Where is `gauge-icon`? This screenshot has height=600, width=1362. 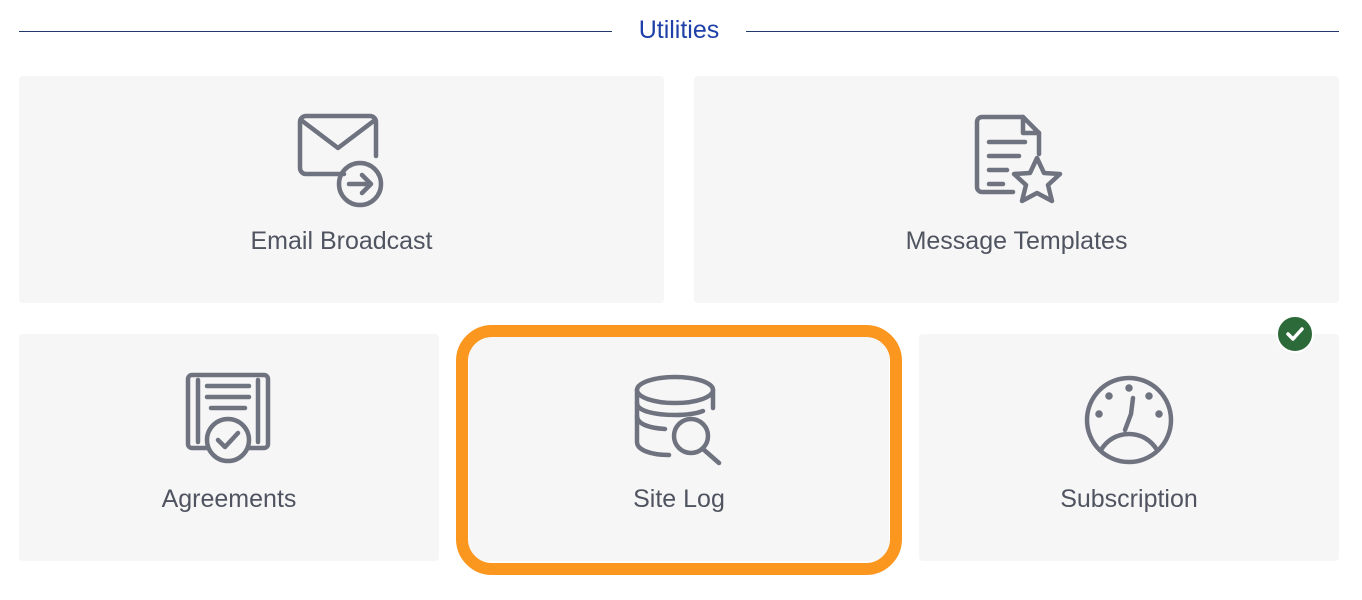 gauge-icon is located at coordinates (1129, 420).